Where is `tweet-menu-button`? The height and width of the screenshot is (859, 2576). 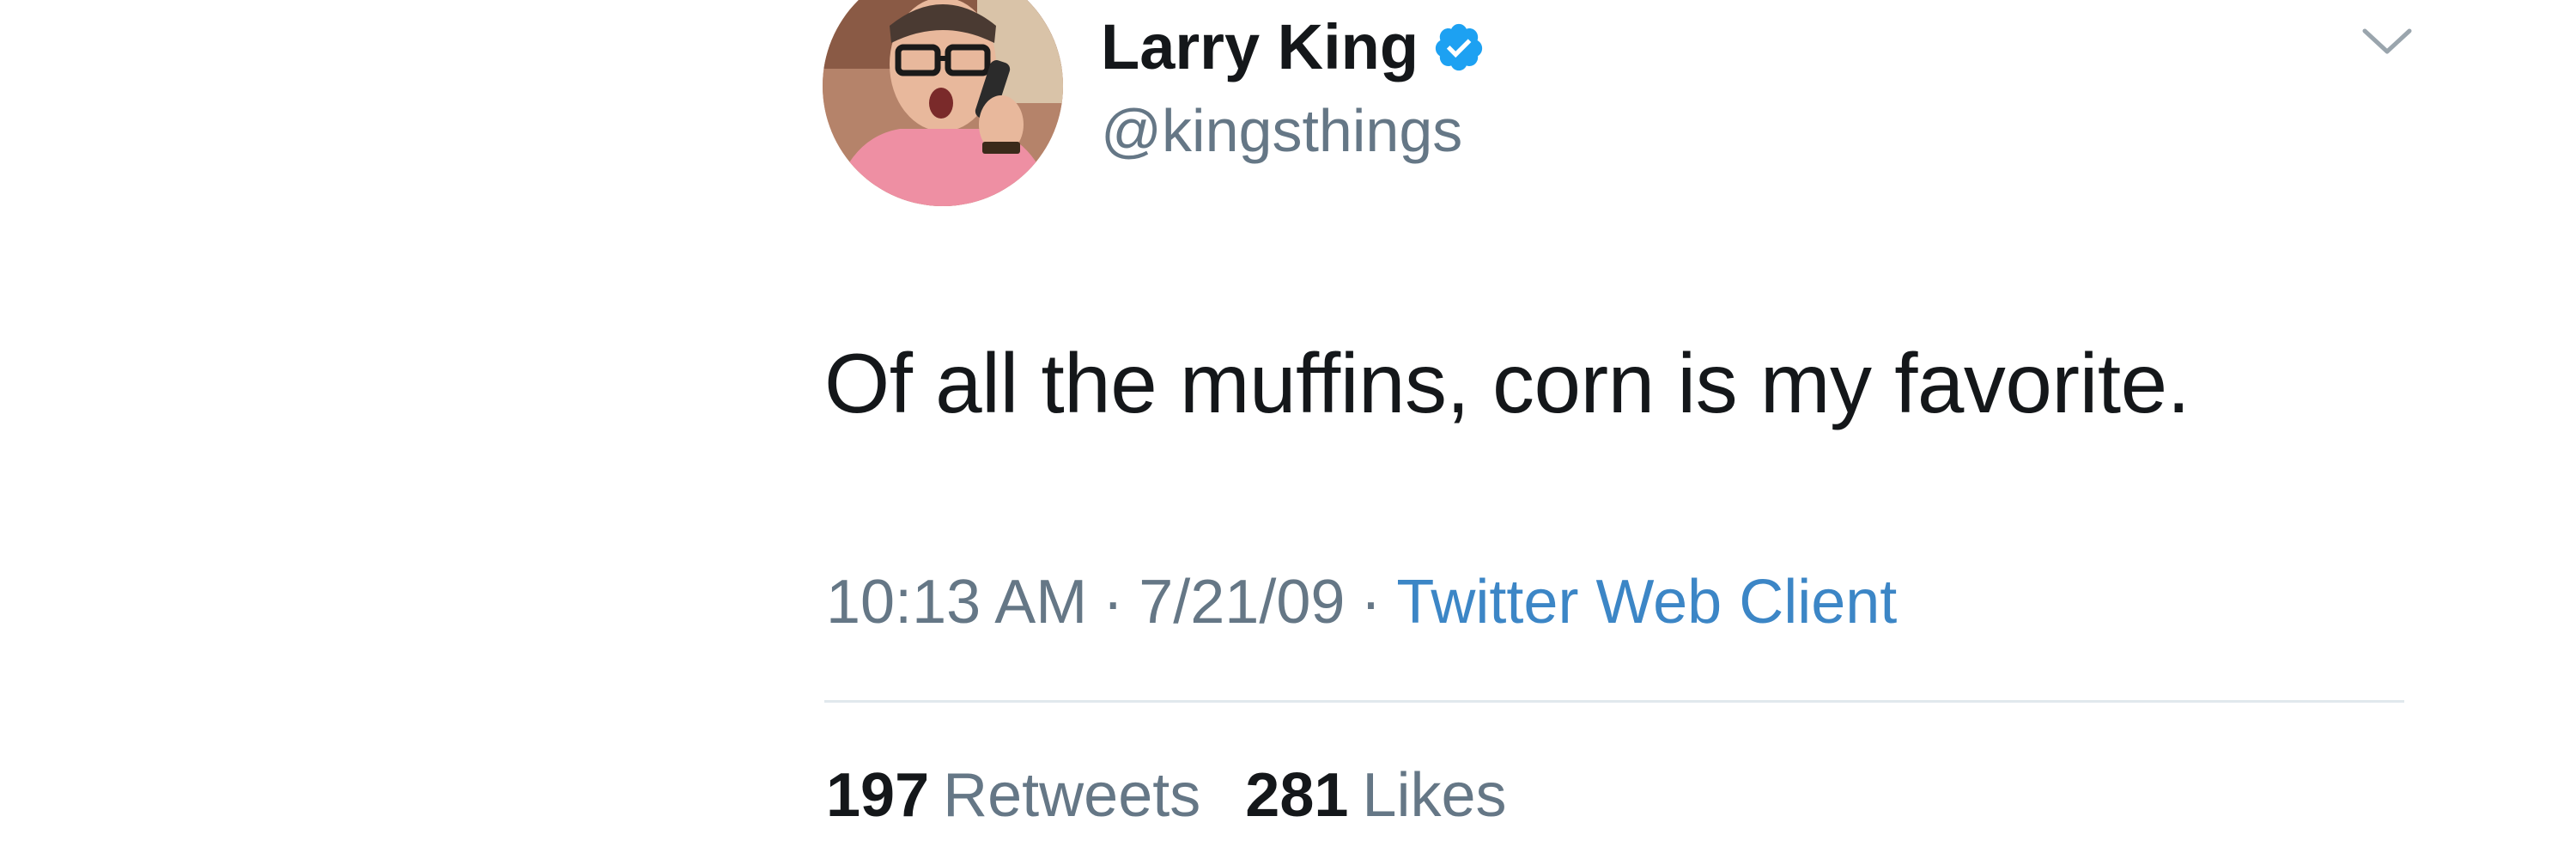 tweet-menu-button is located at coordinates (2387, 43).